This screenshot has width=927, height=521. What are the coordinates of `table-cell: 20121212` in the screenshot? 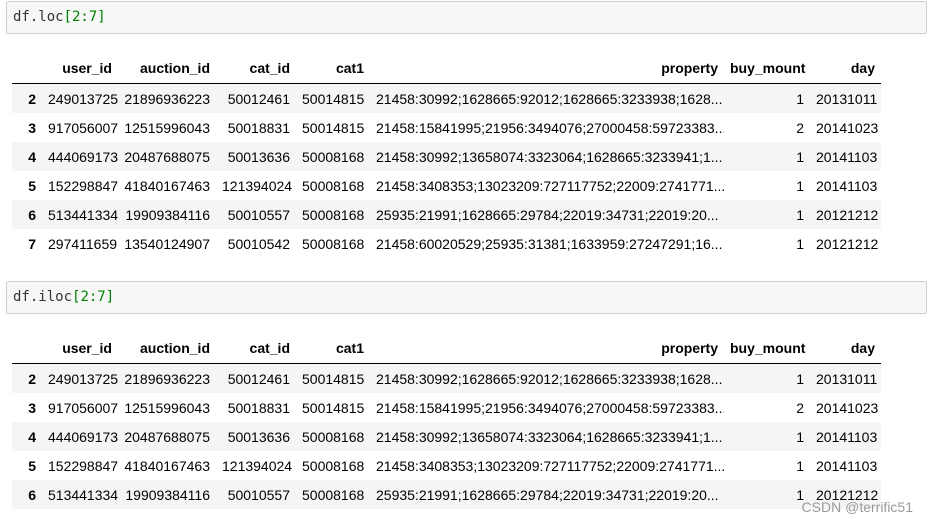 It's located at (847, 243).